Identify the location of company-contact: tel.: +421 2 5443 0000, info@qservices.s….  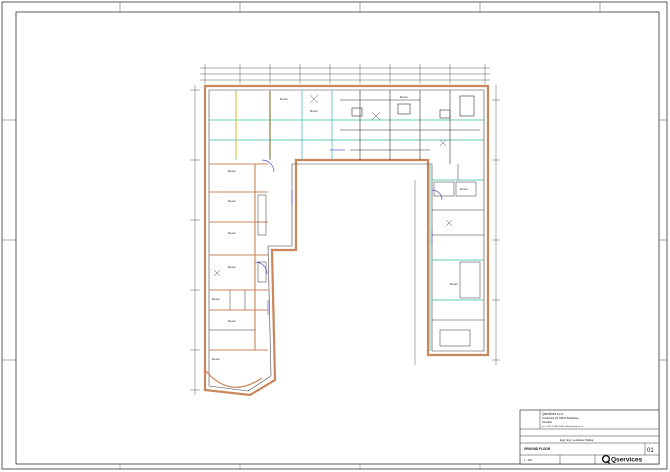
(563, 426).